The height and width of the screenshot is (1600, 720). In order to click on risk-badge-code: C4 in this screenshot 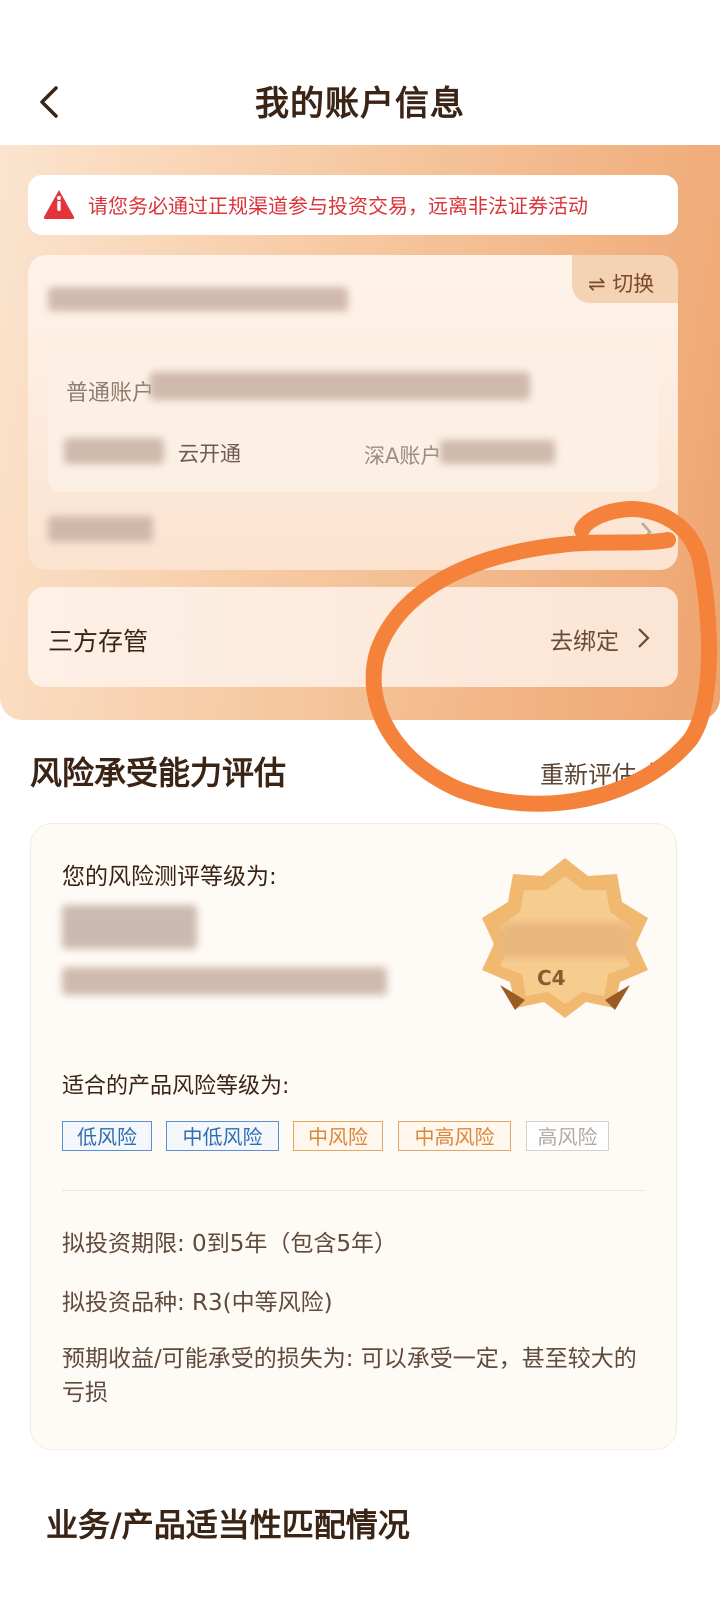, I will do `click(551, 978)`.